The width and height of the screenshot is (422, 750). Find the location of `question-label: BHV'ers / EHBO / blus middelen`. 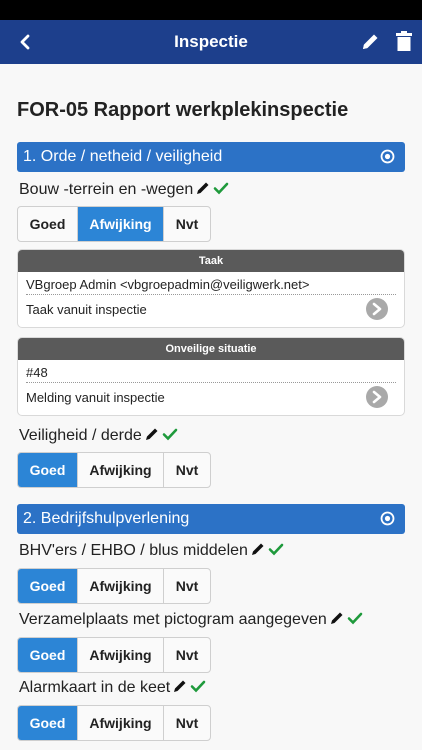

question-label: BHV'ers / EHBO / blus middelen is located at coordinates (151, 550).